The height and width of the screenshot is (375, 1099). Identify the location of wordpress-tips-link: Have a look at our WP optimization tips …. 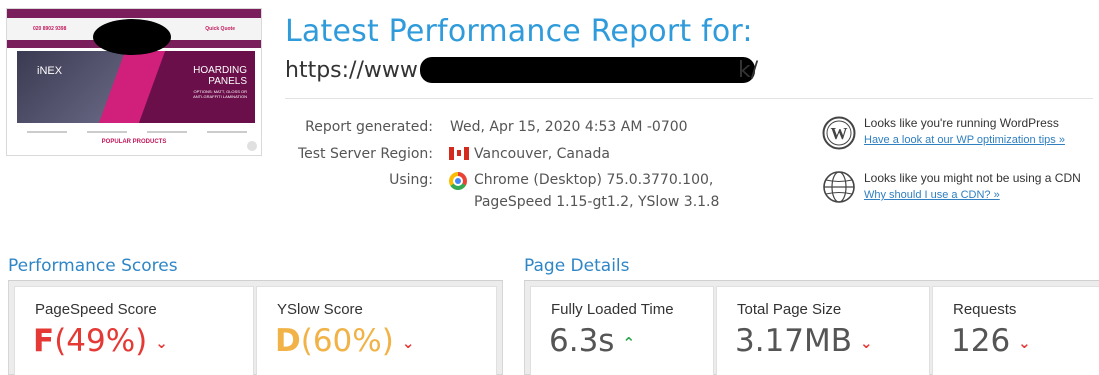
(964, 140).